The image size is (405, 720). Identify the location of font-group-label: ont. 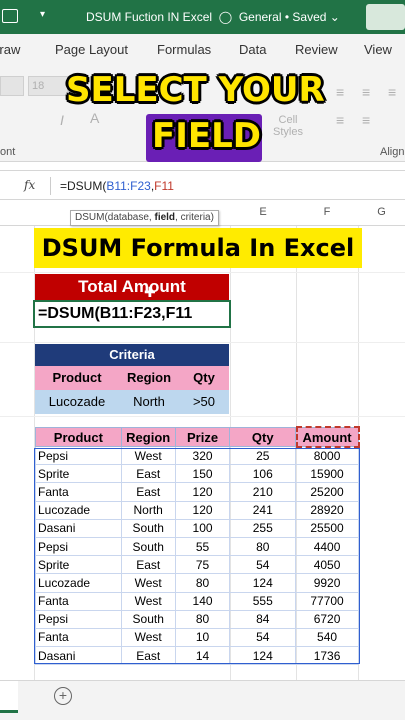
(8, 152).